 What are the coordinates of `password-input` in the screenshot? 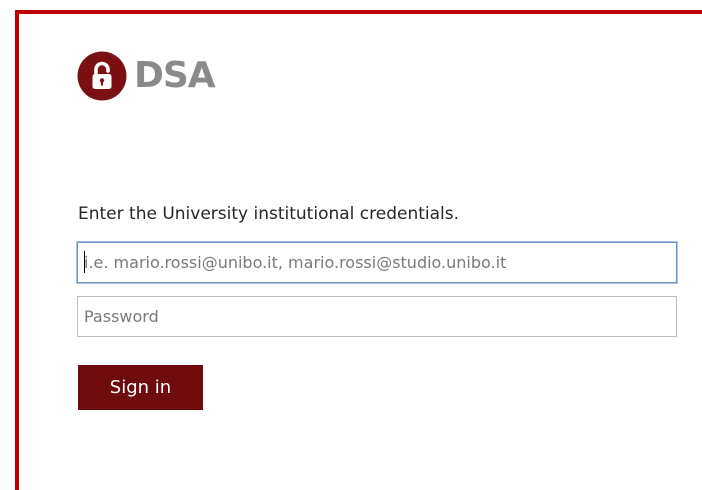 It's located at (377, 316).